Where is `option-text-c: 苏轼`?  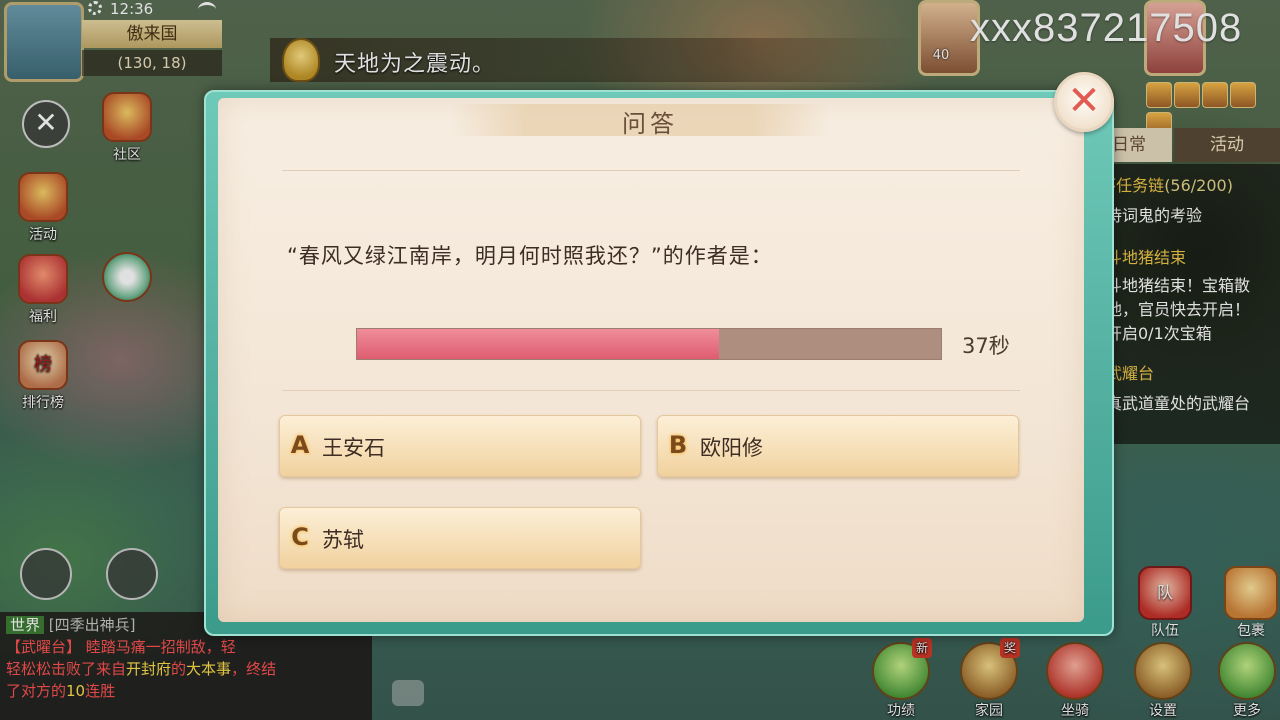
option-text-c: 苏轼 is located at coordinates (343, 540).